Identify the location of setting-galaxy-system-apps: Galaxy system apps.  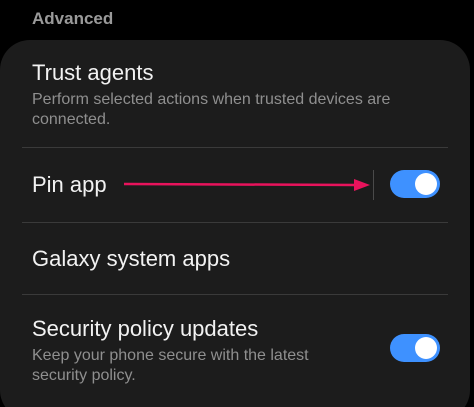
(231, 259).